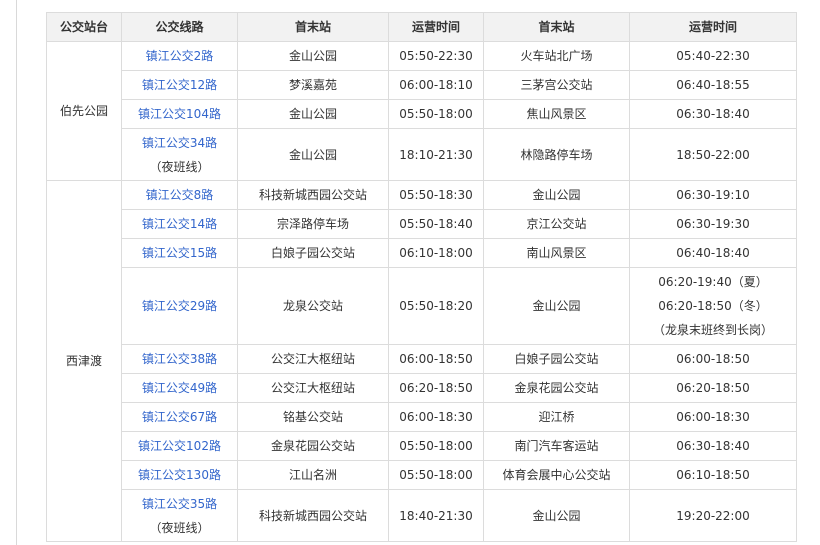  Describe the element at coordinates (436, 306) in the screenshot. I see `start-hours-cell: 05:50-18:20` at that location.